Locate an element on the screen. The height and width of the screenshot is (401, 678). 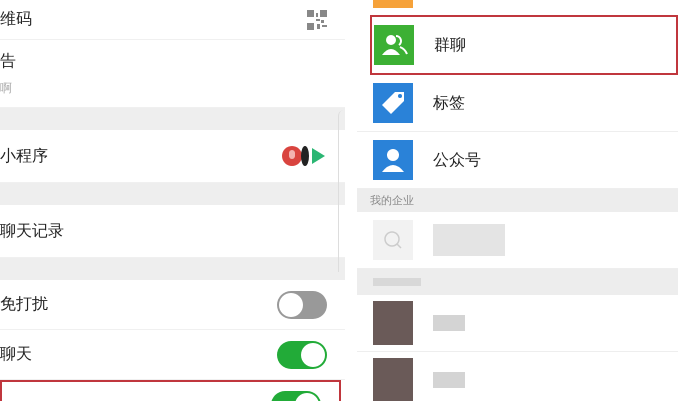
contact-category-row: 群聊 is located at coordinates (524, 45).